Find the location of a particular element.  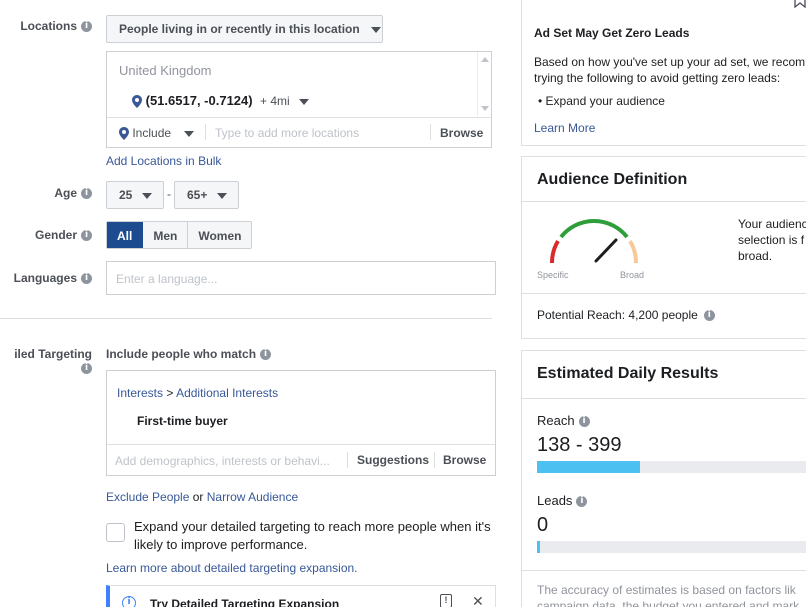

reach-label: Reach i is located at coordinates (563, 420).